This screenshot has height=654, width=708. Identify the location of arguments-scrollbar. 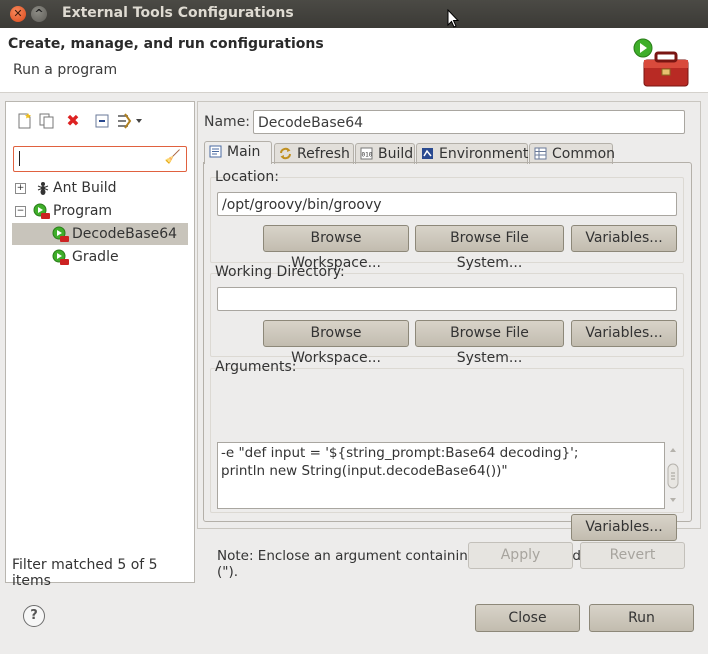
(673, 475).